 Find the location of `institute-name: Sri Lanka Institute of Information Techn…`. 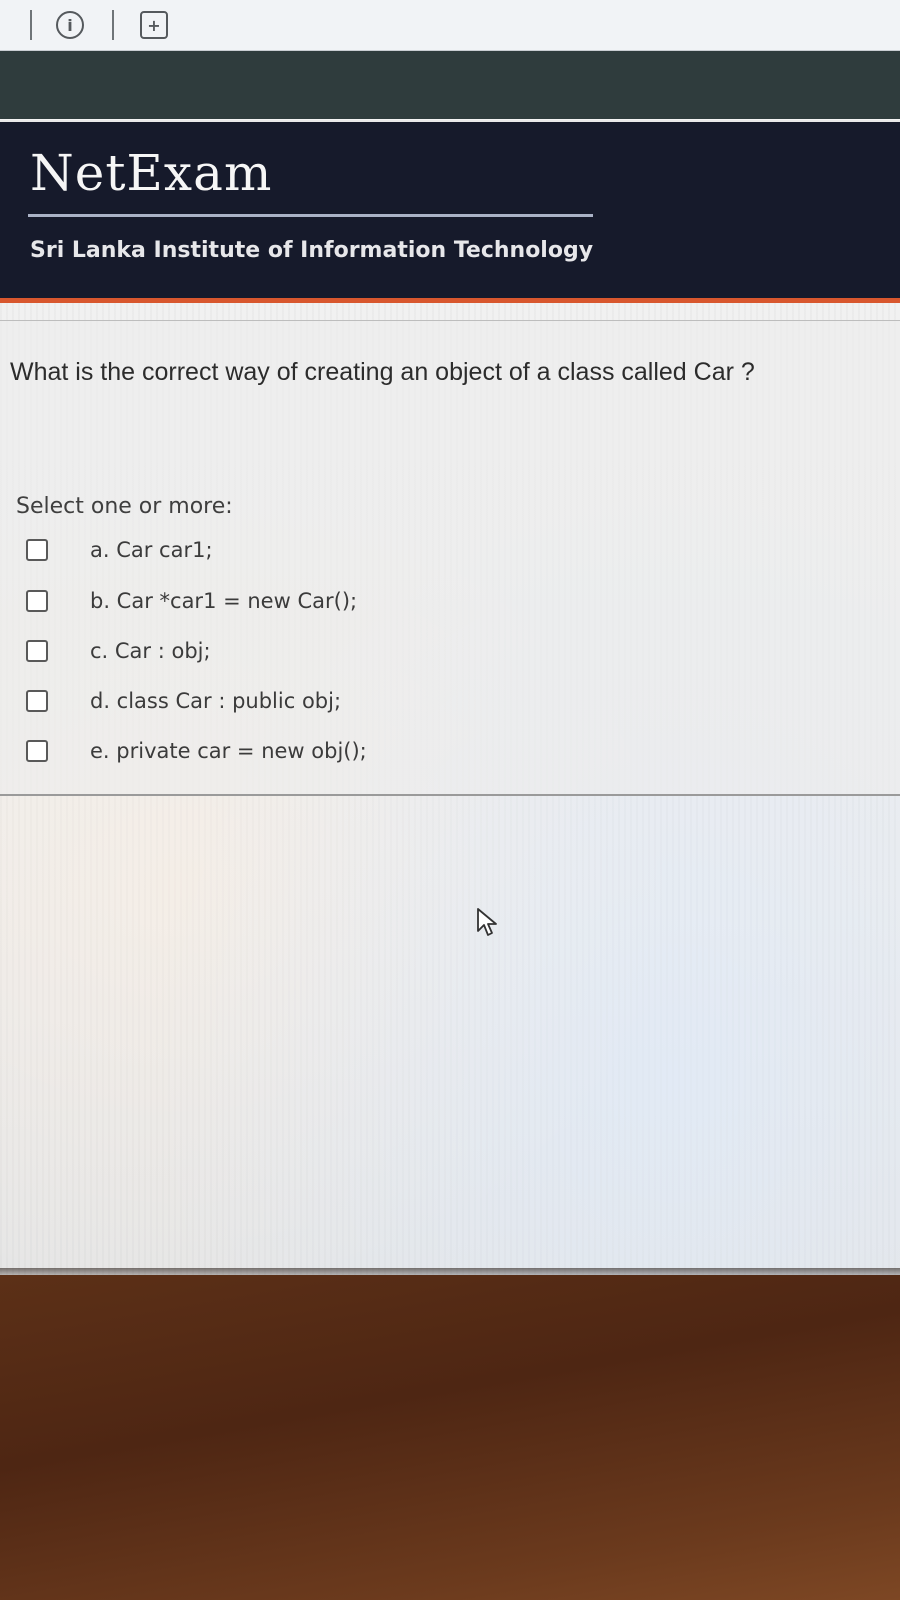

institute-name: Sri Lanka Institute of Information Techn… is located at coordinates (312, 250).